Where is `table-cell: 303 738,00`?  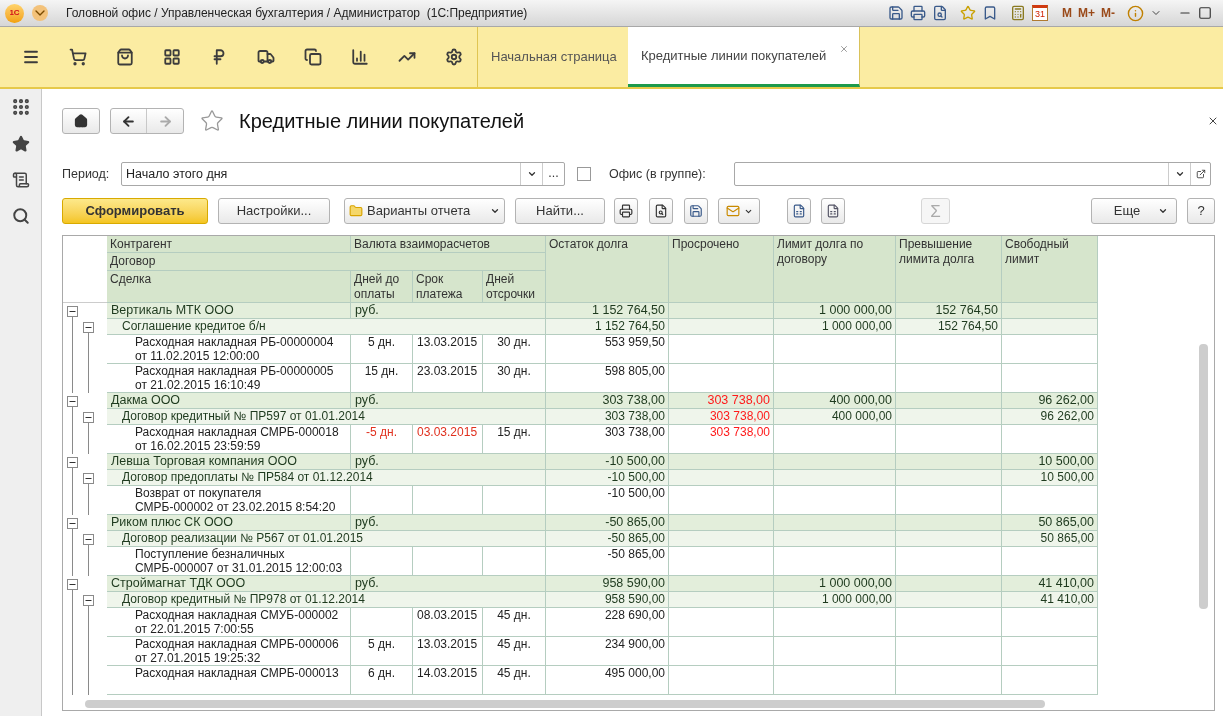
table-cell: 303 738,00 is located at coordinates (721, 439).